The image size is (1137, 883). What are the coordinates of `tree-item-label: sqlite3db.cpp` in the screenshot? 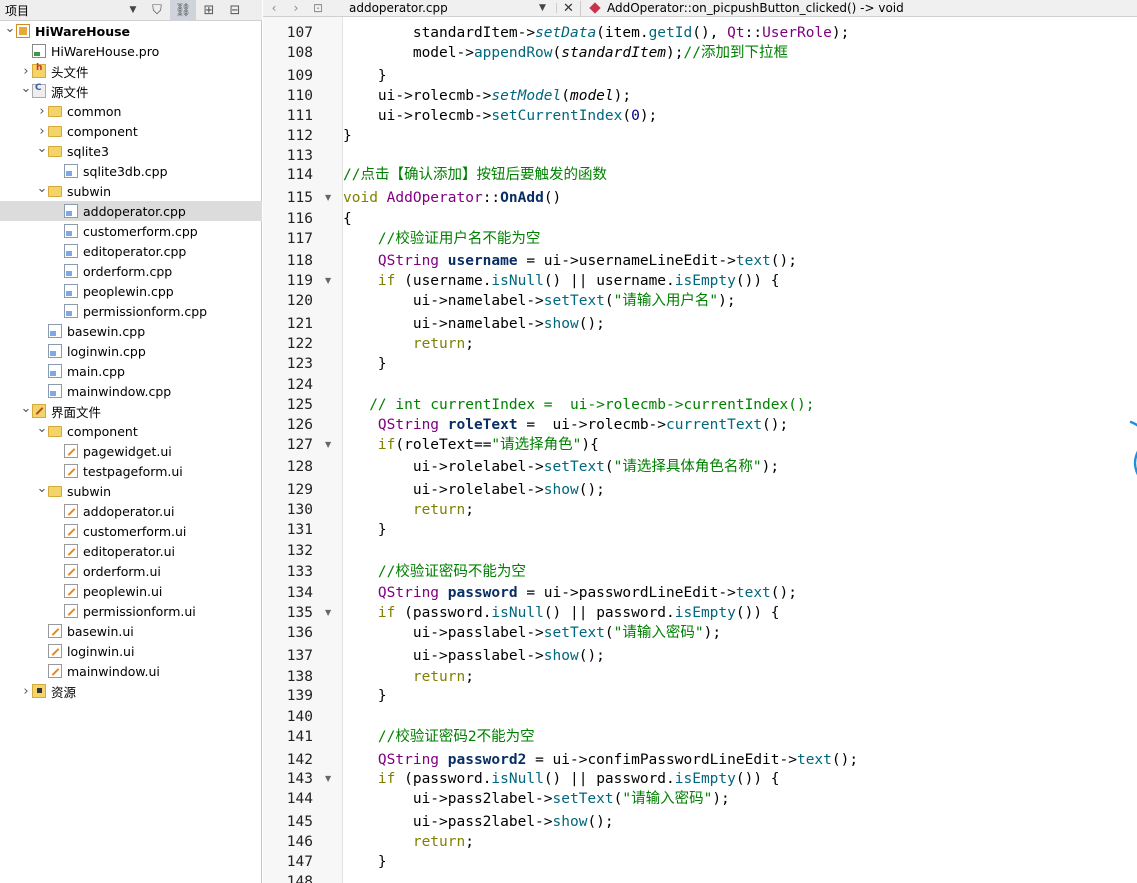 It's located at (125, 171).